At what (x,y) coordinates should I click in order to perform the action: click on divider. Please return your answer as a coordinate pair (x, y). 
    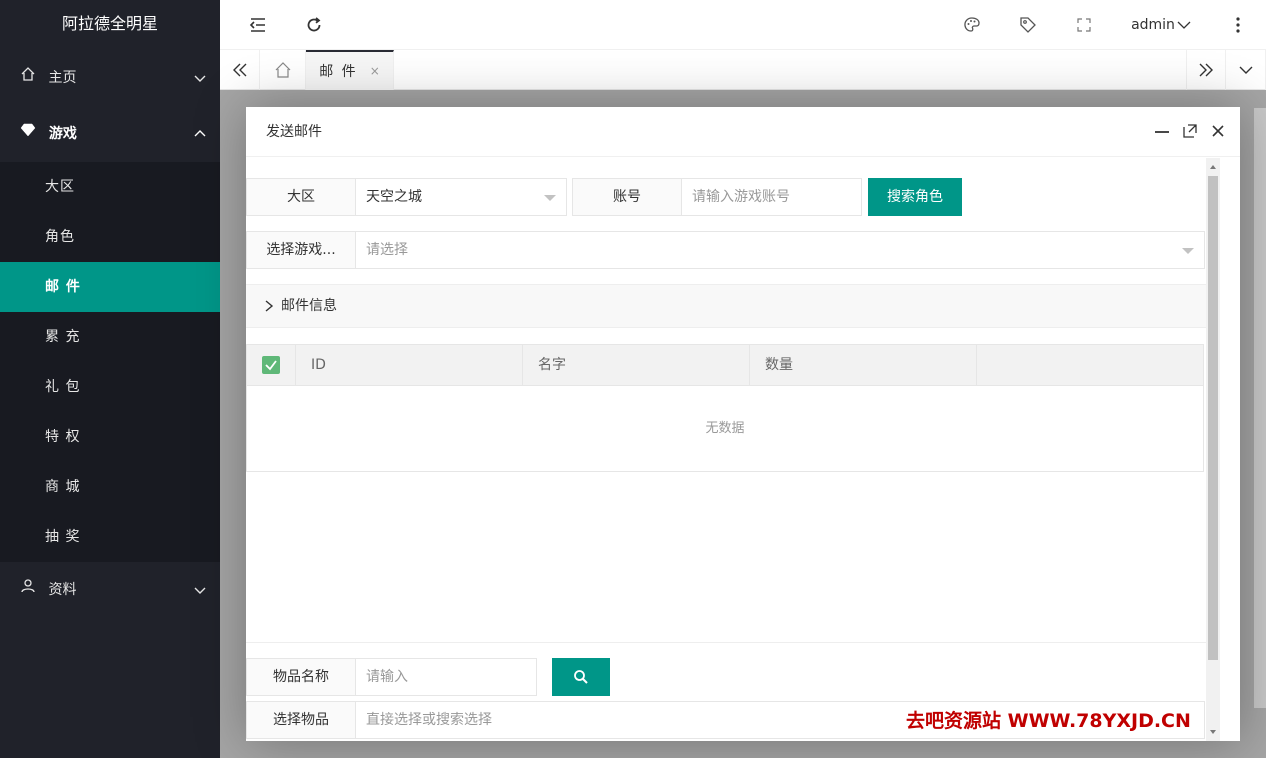
    Looking at the image, I should click on (726, 642).